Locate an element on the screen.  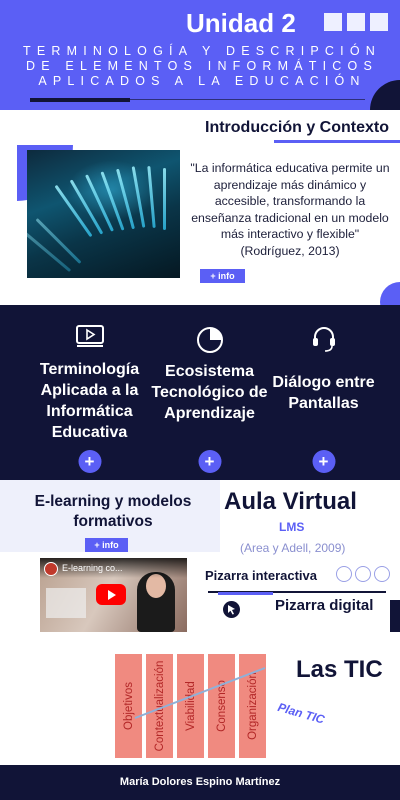
headset-icon is located at coordinates (324, 341).